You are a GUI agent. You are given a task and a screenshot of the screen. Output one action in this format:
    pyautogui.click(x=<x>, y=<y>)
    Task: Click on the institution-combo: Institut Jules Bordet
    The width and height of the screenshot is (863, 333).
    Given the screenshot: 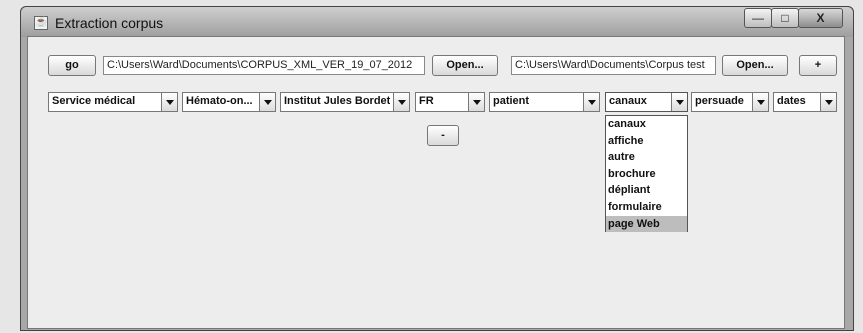 What is the action you would take?
    pyautogui.click(x=345, y=102)
    